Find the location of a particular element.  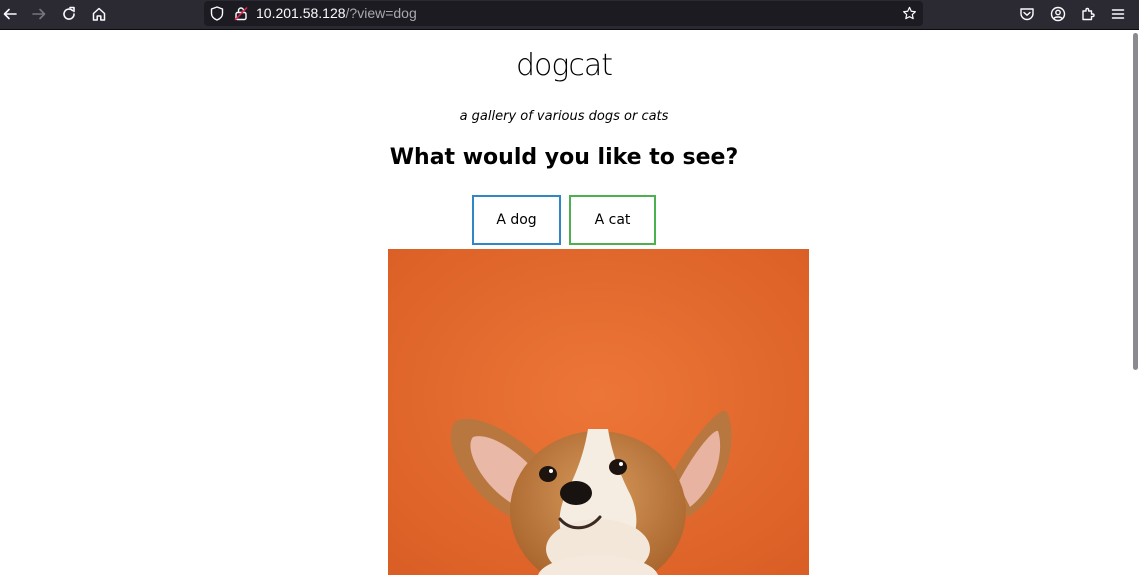

pocket-icon is located at coordinates (1027, 14).